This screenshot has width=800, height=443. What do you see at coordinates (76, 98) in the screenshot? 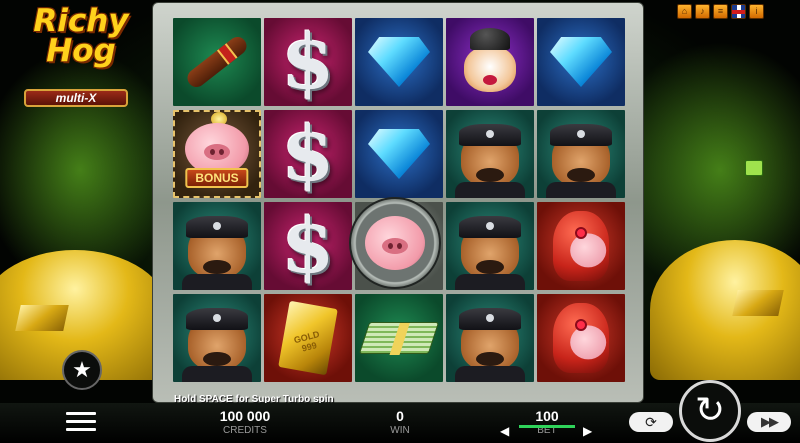
I see `logo-subtitle: multi-X` at bounding box center [76, 98].